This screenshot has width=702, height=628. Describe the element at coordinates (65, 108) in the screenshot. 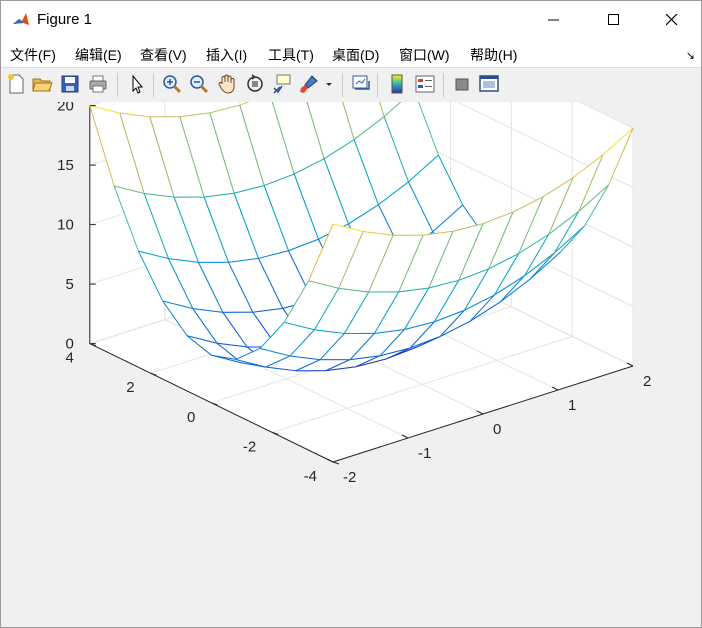

I see `z-tick-label: 20` at that location.